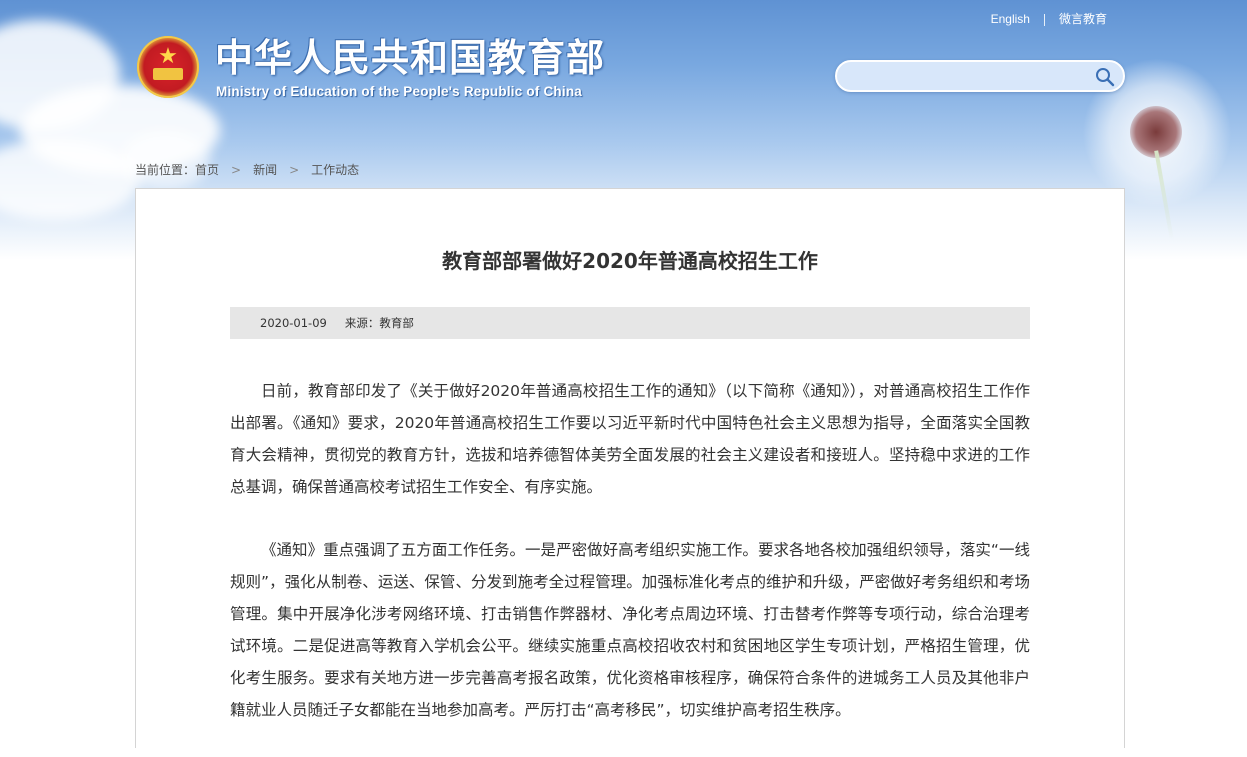 The height and width of the screenshot is (757, 1247). What do you see at coordinates (630, 261) in the screenshot?
I see `article-title: 教育部部署做好2020年普通高校招生工作` at bounding box center [630, 261].